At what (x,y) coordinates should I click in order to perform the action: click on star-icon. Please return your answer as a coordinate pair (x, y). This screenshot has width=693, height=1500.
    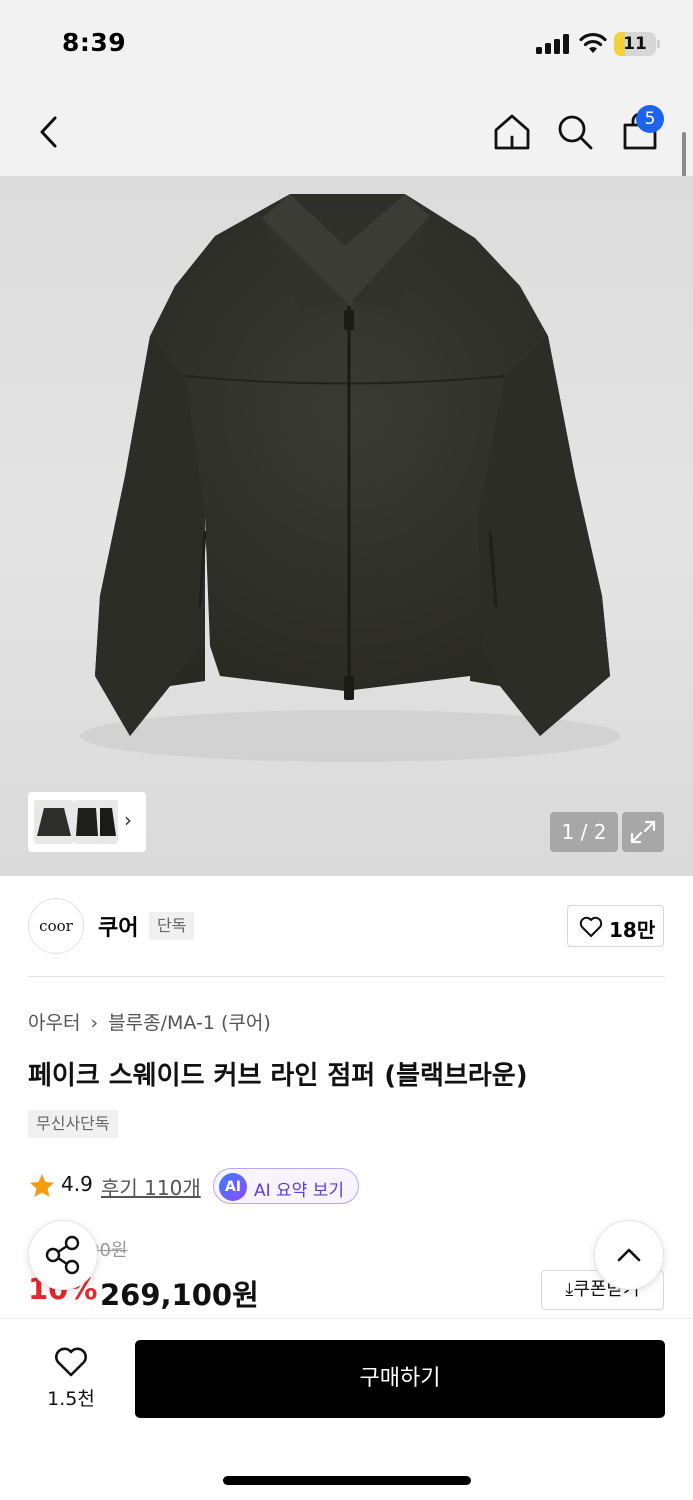
    Looking at the image, I should click on (42, 1185).